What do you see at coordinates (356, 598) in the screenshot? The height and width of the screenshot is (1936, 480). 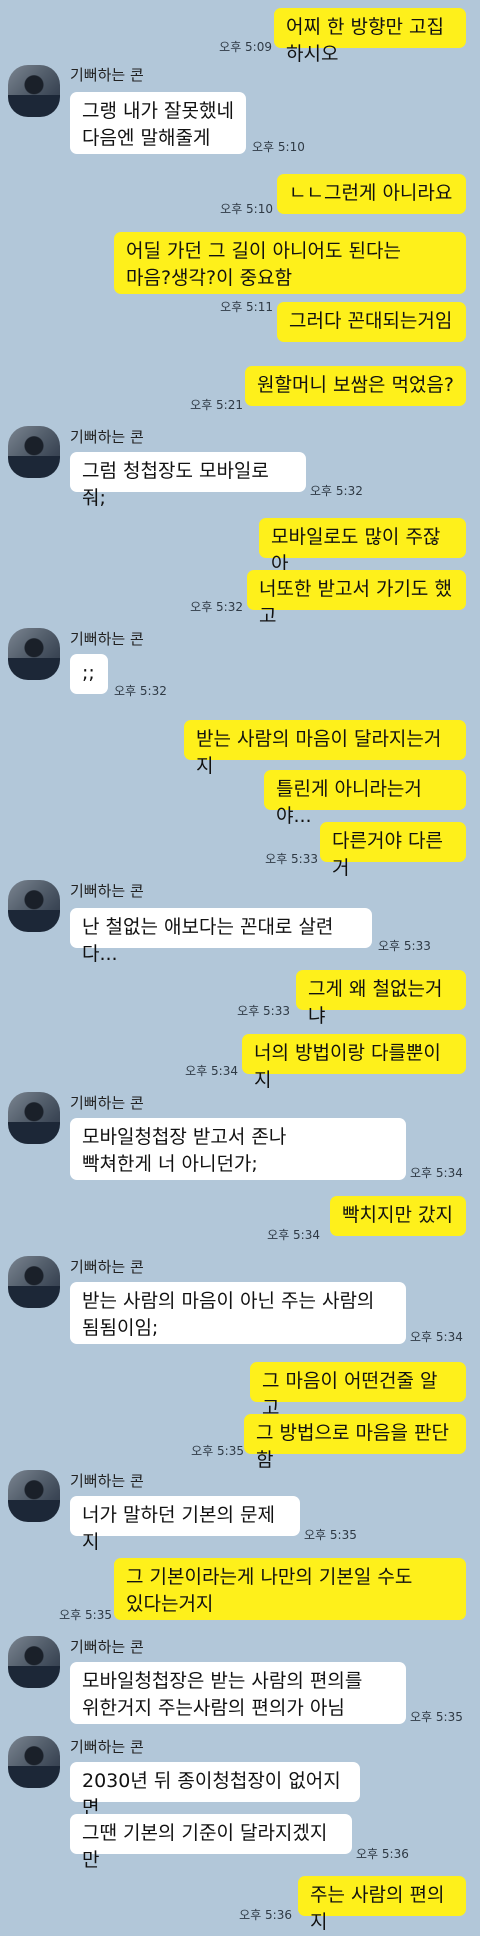 I see `outgoing-message: 너또한 받고서 가기도 했고` at bounding box center [356, 598].